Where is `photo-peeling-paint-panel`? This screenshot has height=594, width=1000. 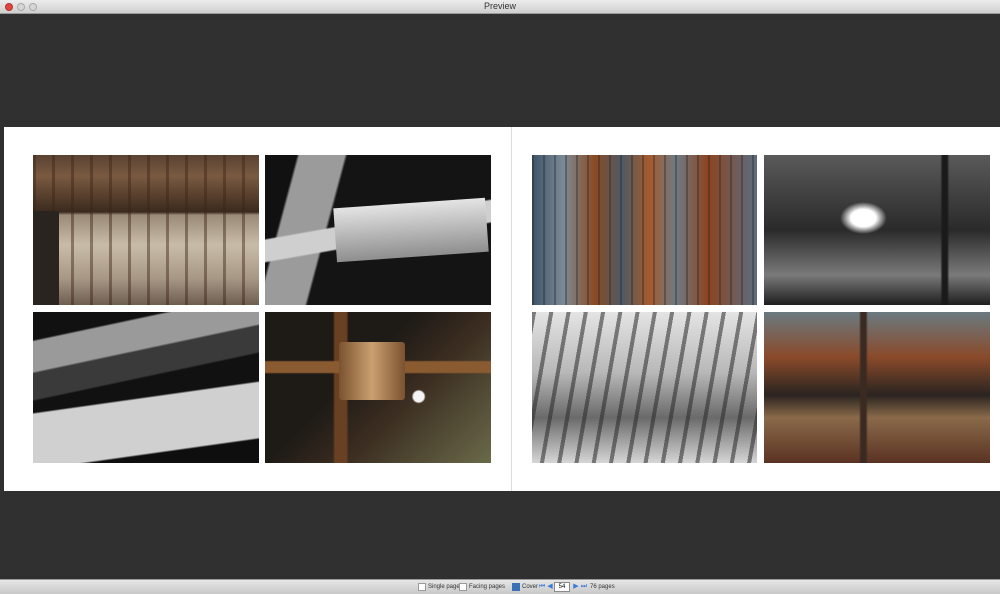
photo-peeling-paint-panel is located at coordinates (877, 230).